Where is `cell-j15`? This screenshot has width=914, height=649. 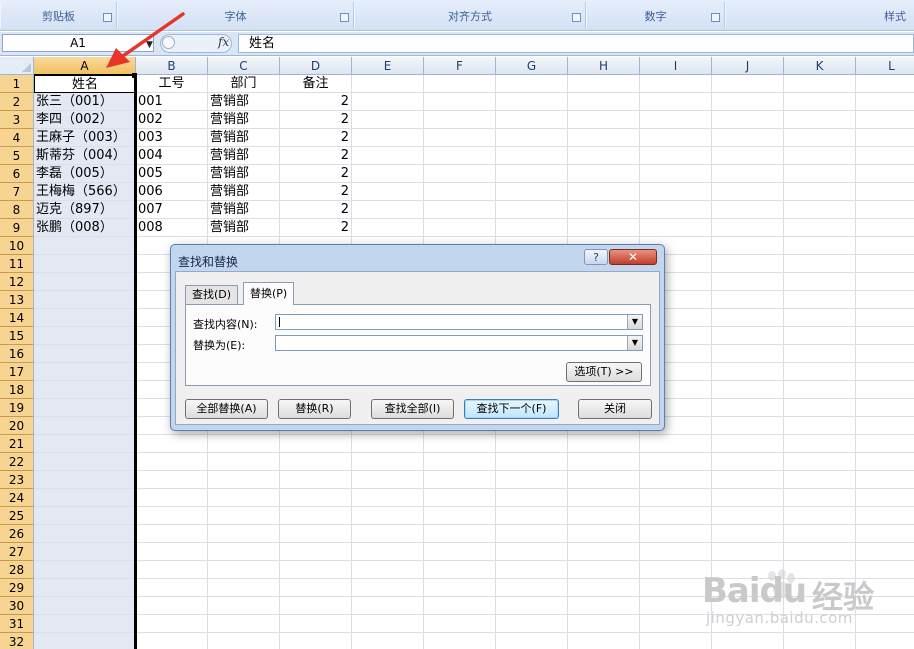 cell-j15 is located at coordinates (748, 336).